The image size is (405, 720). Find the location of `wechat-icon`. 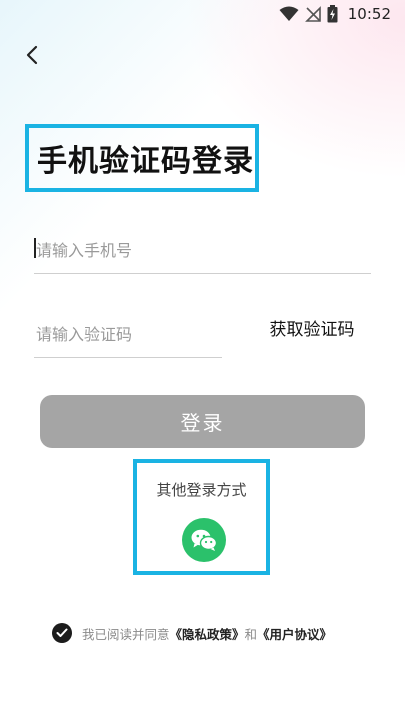

wechat-icon is located at coordinates (204, 540).